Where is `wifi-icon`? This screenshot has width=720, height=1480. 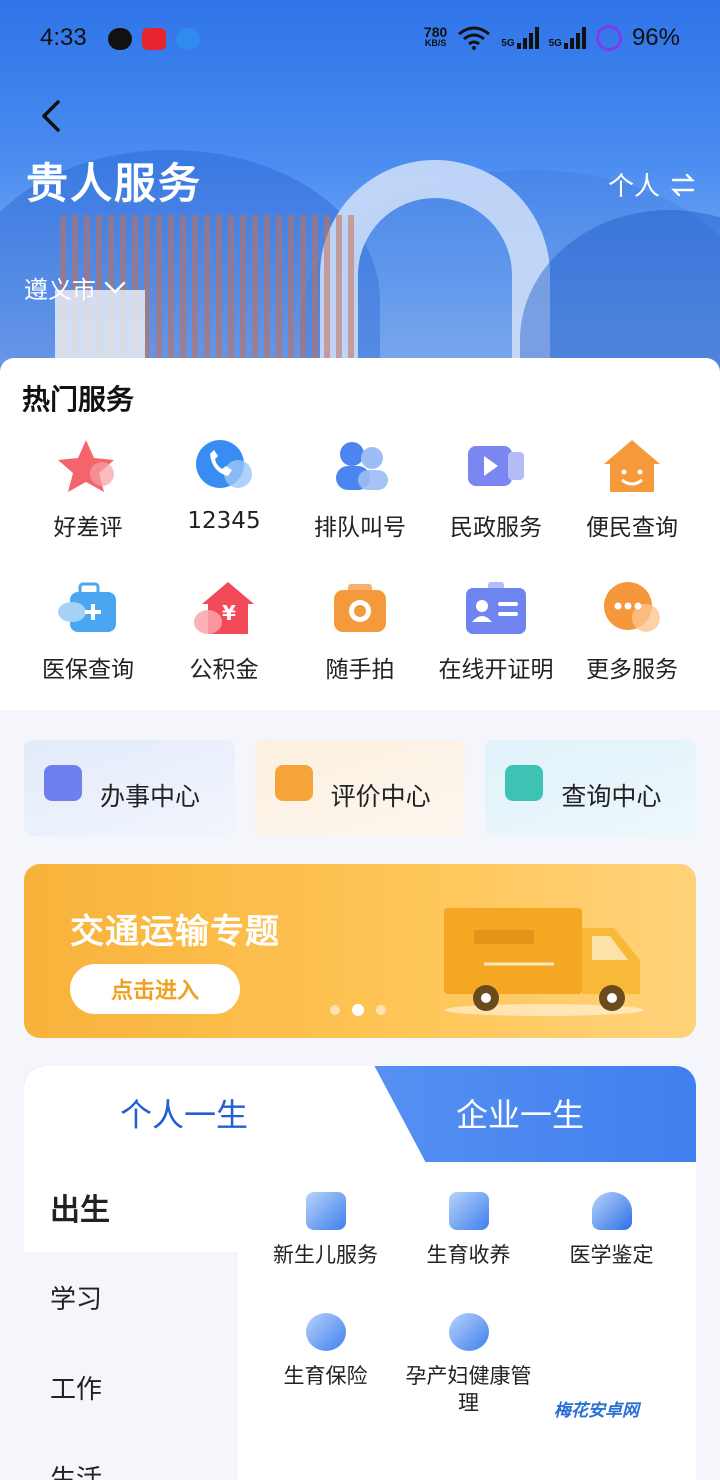 wifi-icon is located at coordinates (474, 38).